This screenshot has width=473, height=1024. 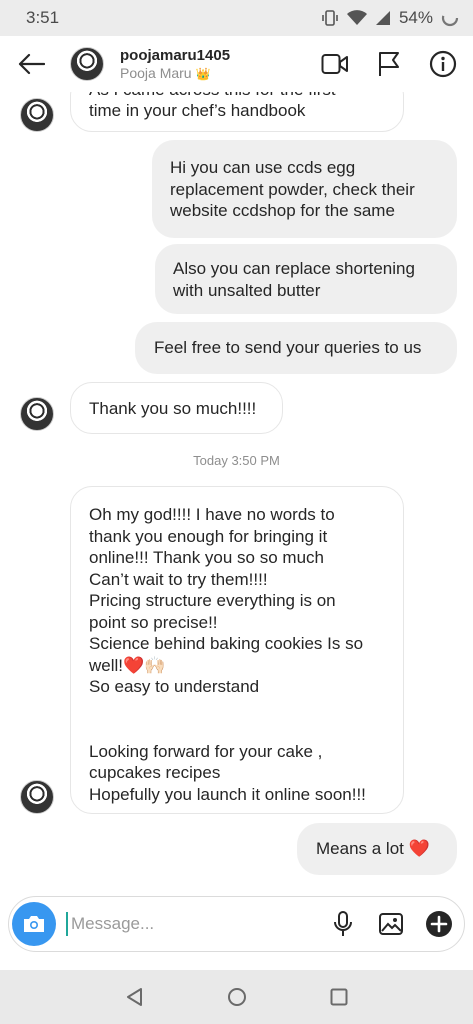 I want to click on chat-header: poojamaru1405 Pooja Maru 👑, so click(x=236, y=64).